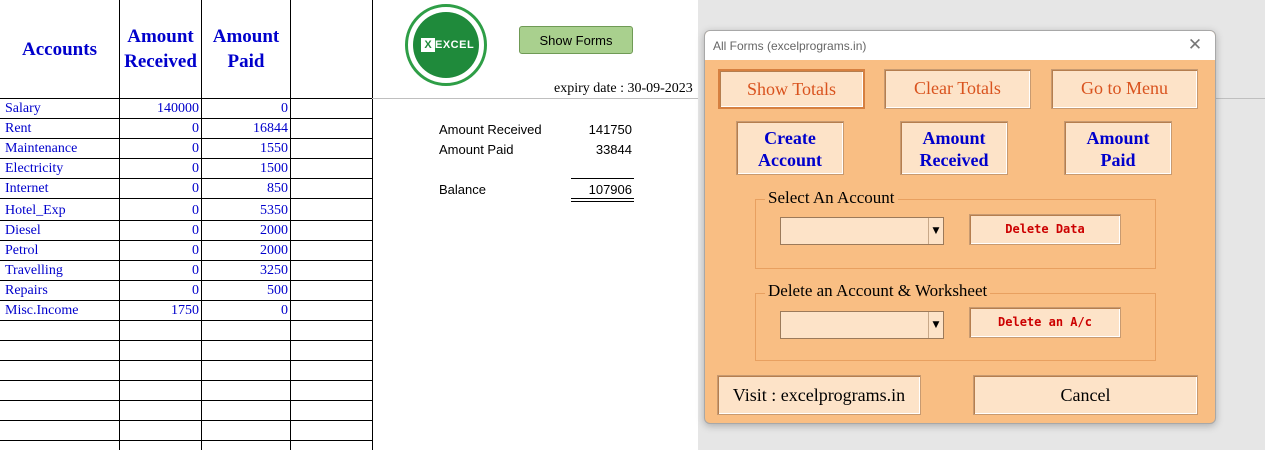  What do you see at coordinates (18, 129) in the screenshot?
I see `account-name-cell: Rent` at bounding box center [18, 129].